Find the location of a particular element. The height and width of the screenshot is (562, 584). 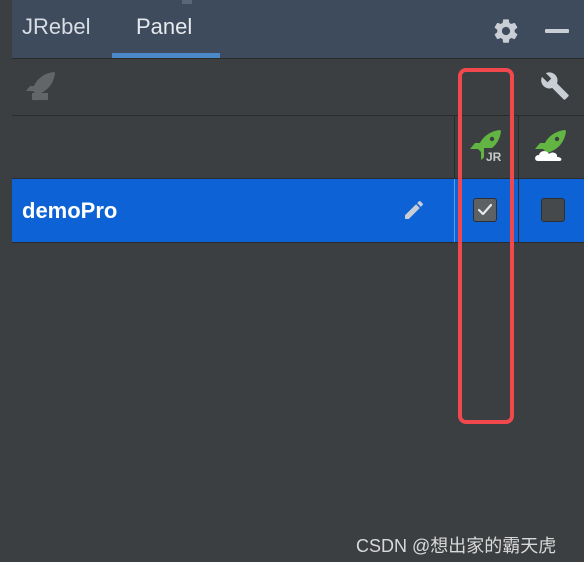

module-name: demoPro is located at coordinates (70, 210).